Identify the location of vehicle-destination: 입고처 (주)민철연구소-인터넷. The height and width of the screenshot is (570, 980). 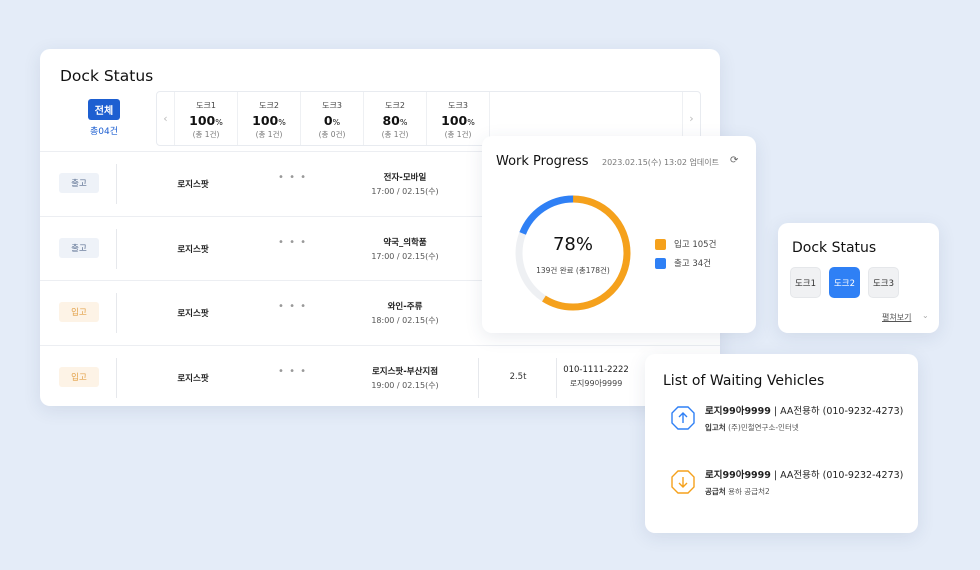
(752, 427).